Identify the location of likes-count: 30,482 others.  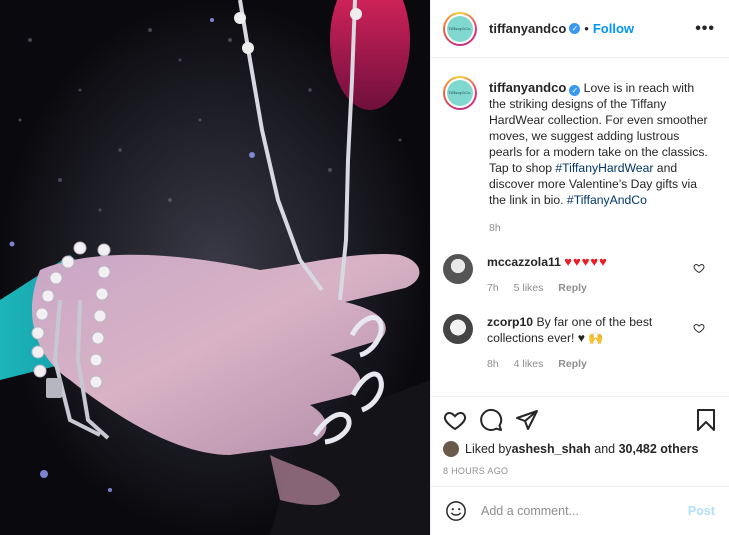
(659, 449).